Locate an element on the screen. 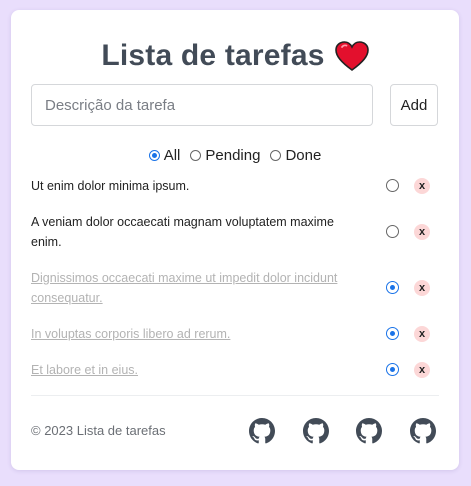  filter-group: All Pending Done is located at coordinates (235, 155).